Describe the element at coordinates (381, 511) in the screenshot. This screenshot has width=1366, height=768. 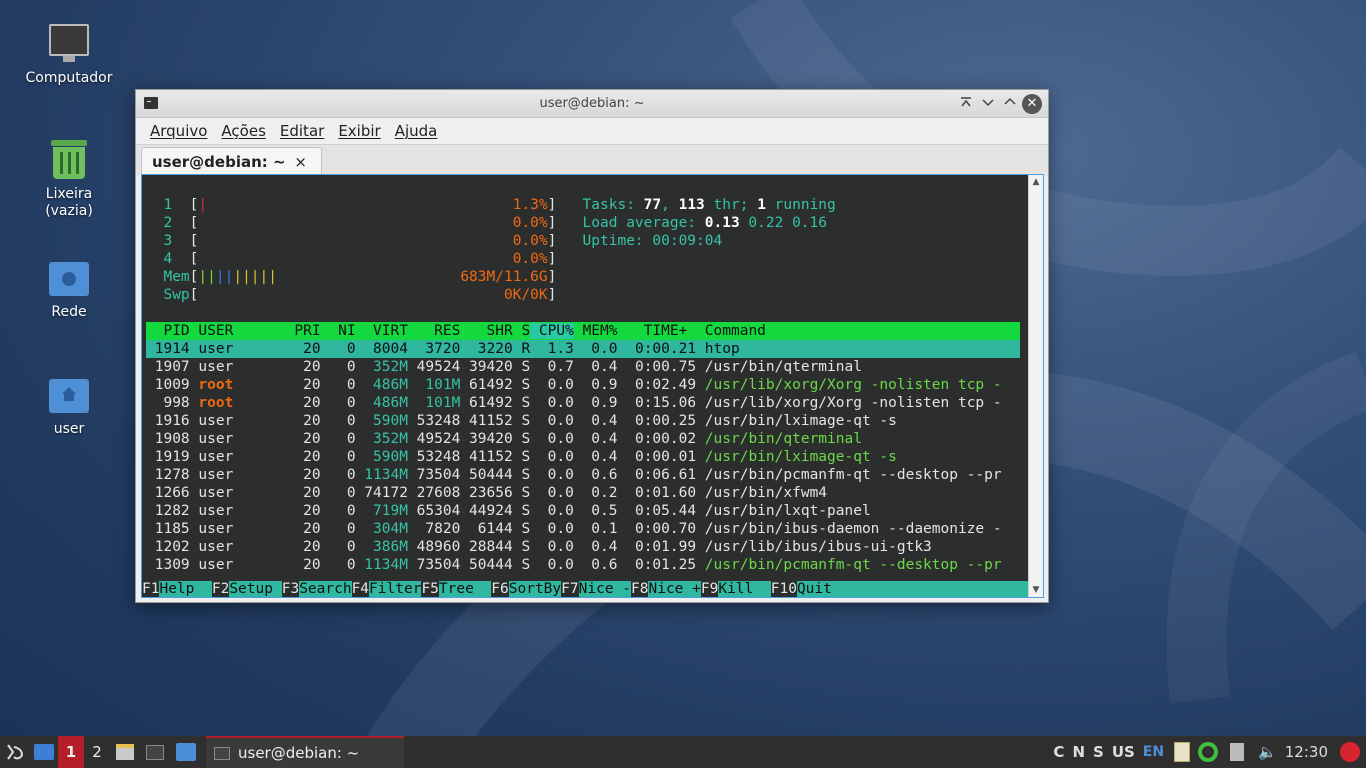
I see `cell-virt: 719M` at that location.